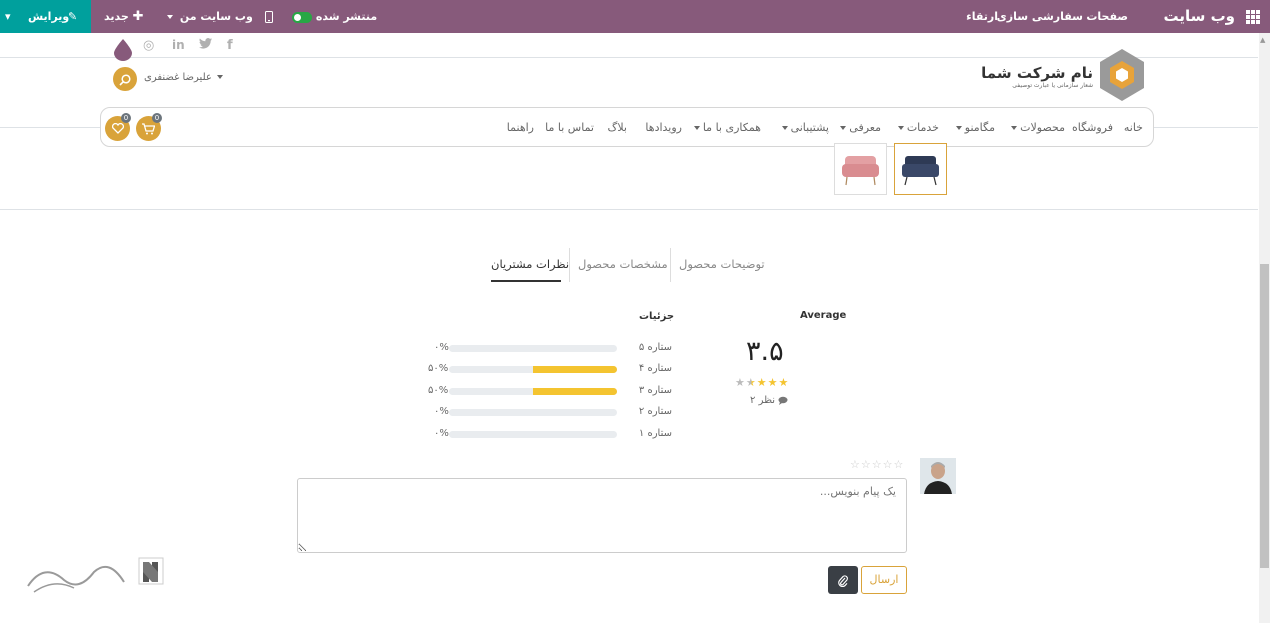  I want to click on my-website-dropdown: وب سایت من, so click(210, 16).